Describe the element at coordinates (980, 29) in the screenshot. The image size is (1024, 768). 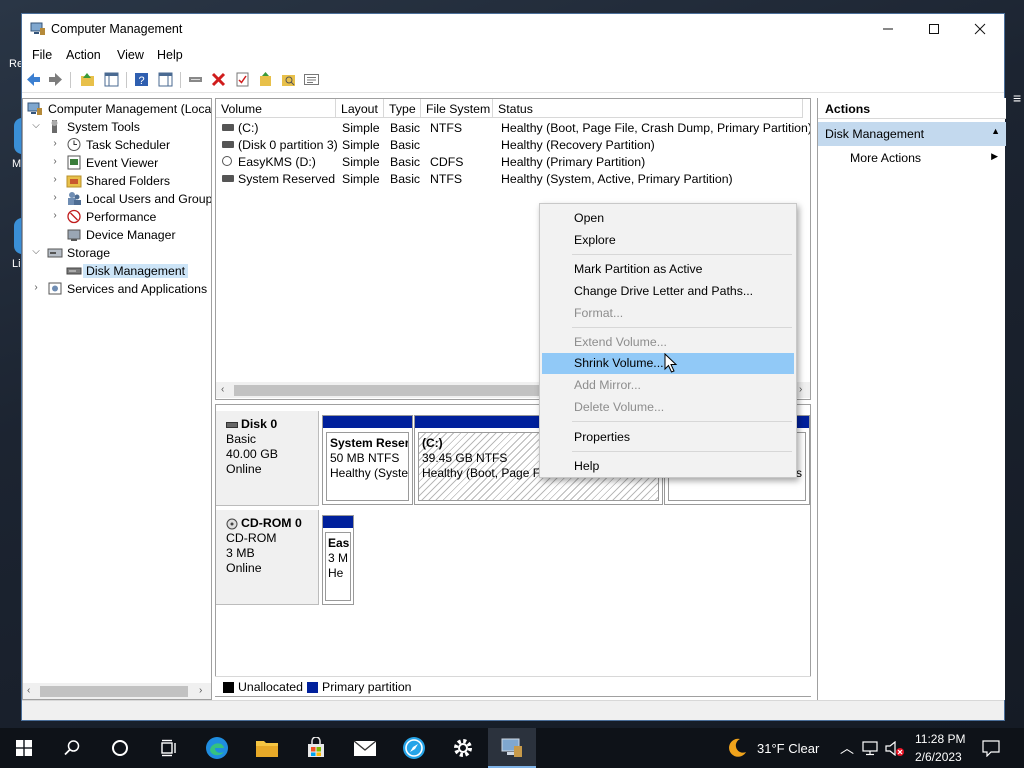
I see `close-button` at that location.